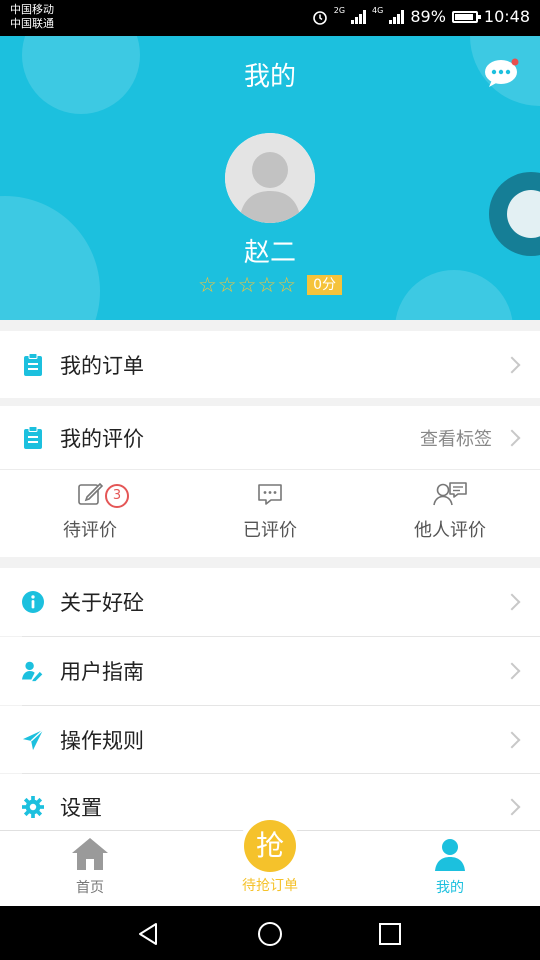 This screenshot has width=540, height=960. Describe the element at coordinates (33, 740) in the screenshot. I see `compass-icon` at that location.